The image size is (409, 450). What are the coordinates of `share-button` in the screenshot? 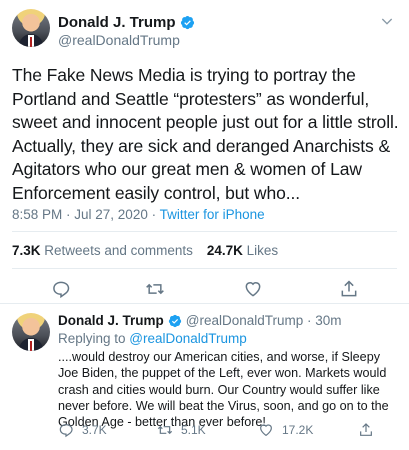 It's located at (349, 289).